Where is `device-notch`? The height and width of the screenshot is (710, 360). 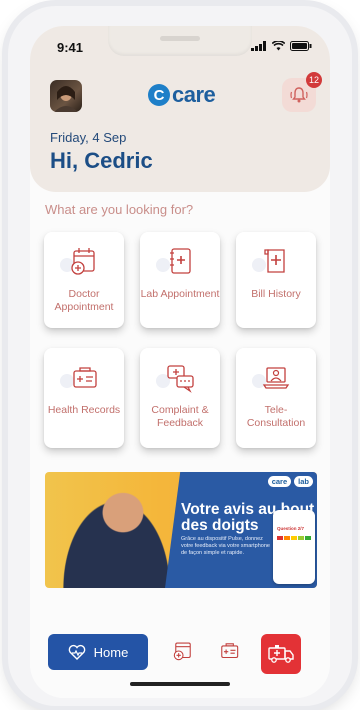 device-notch is located at coordinates (180, 41).